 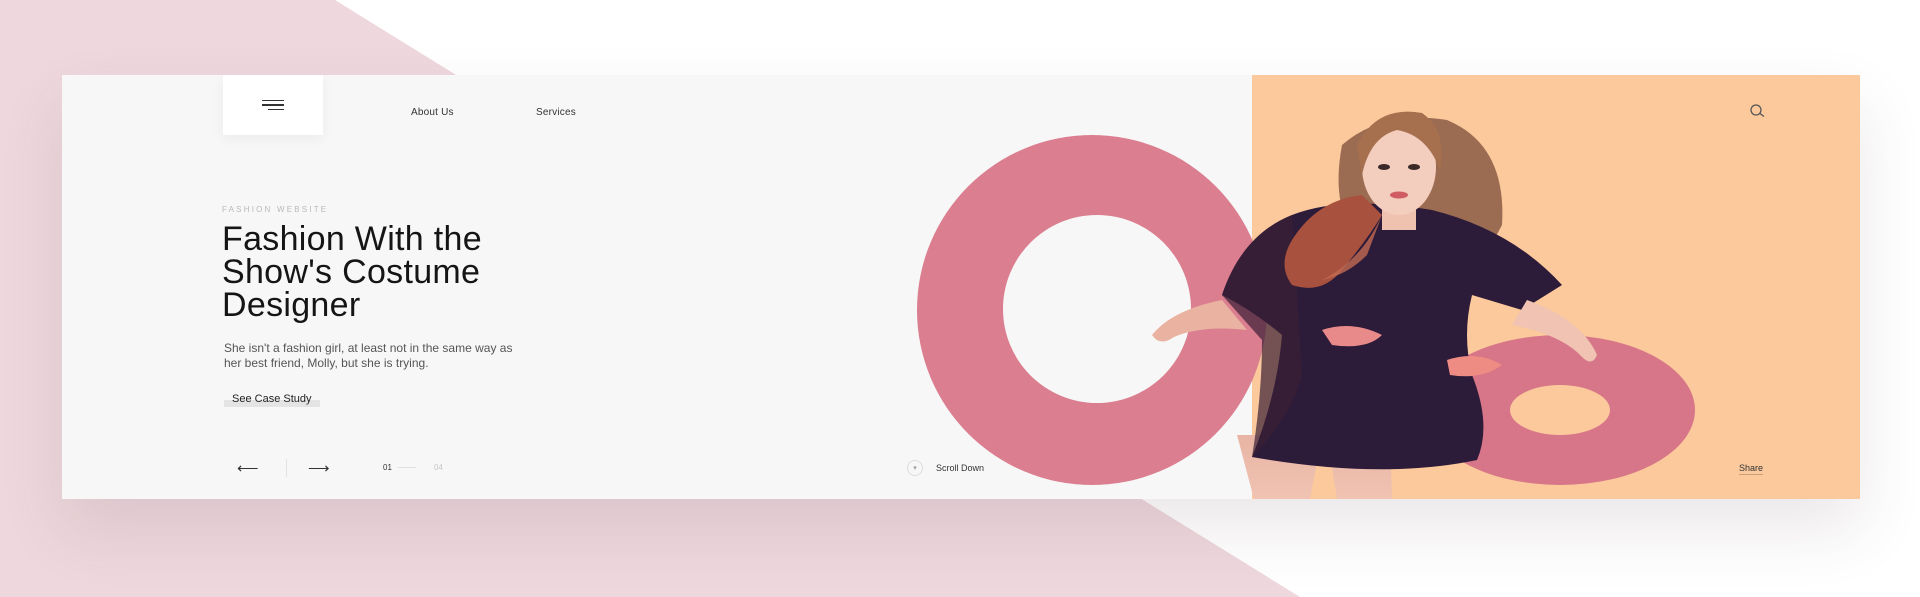 What do you see at coordinates (291, 305) in the screenshot?
I see `hero-headline-line: Designer` at bounding box center [291, 305].